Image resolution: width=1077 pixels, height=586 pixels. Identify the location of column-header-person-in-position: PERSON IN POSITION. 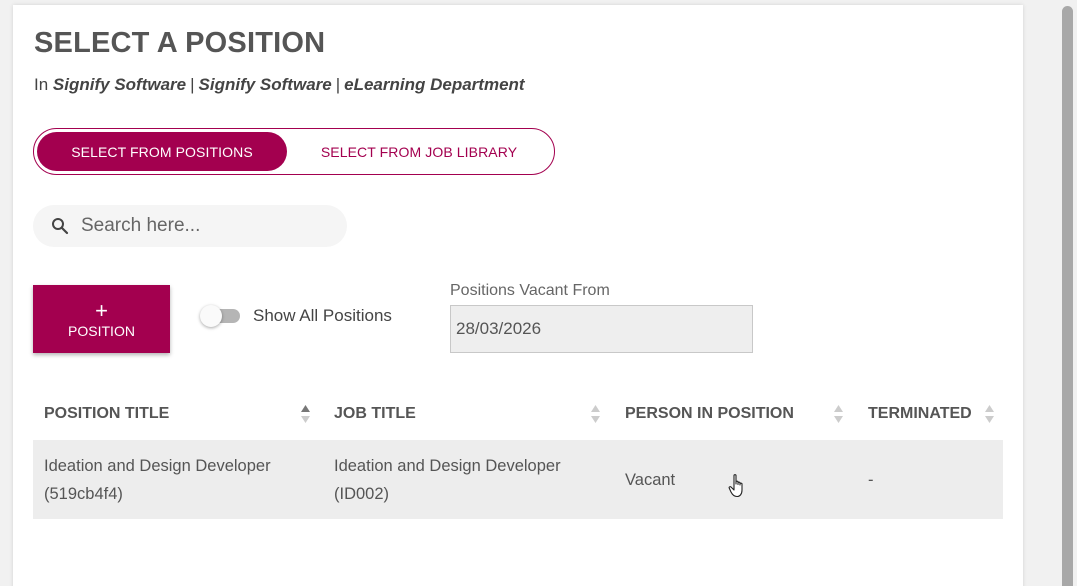
(735, 414).